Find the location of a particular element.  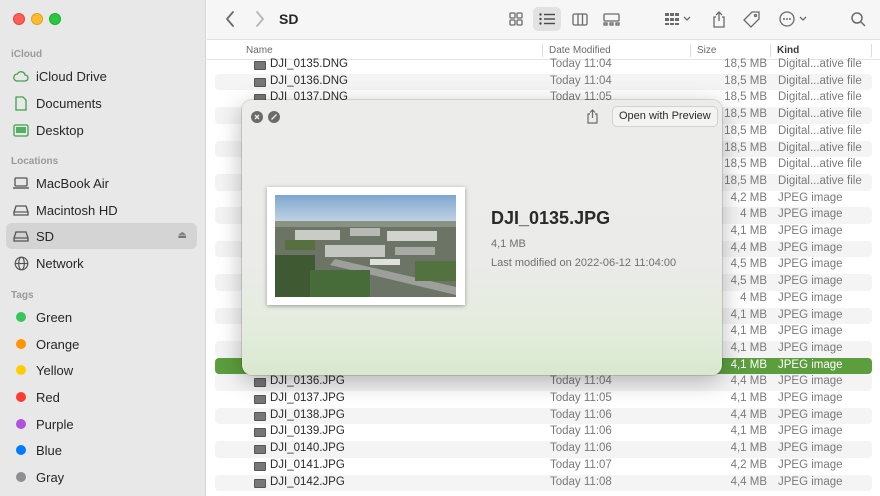

file-name: DJI_0135.DNG is located at coordinates (309, 64).